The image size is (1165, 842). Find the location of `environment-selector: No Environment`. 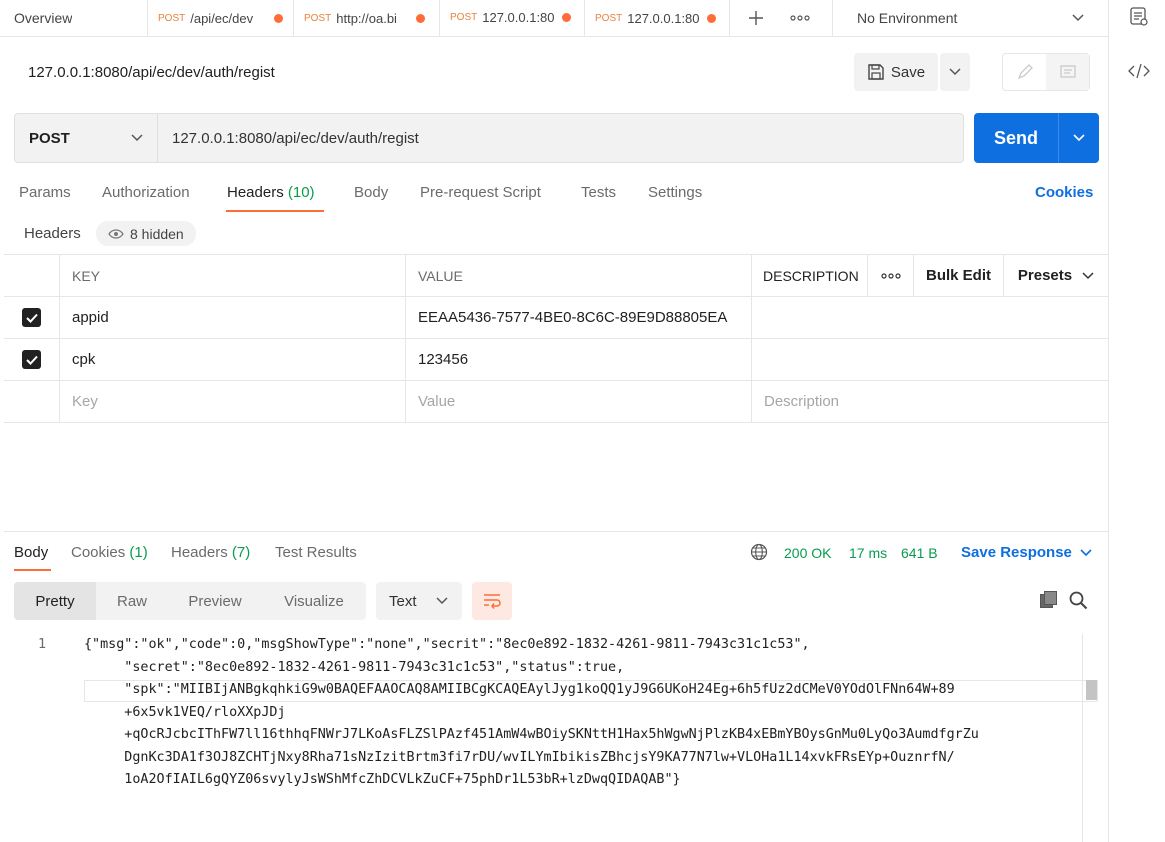

environment-selector: No Environment is located at coordinates (970, 18).